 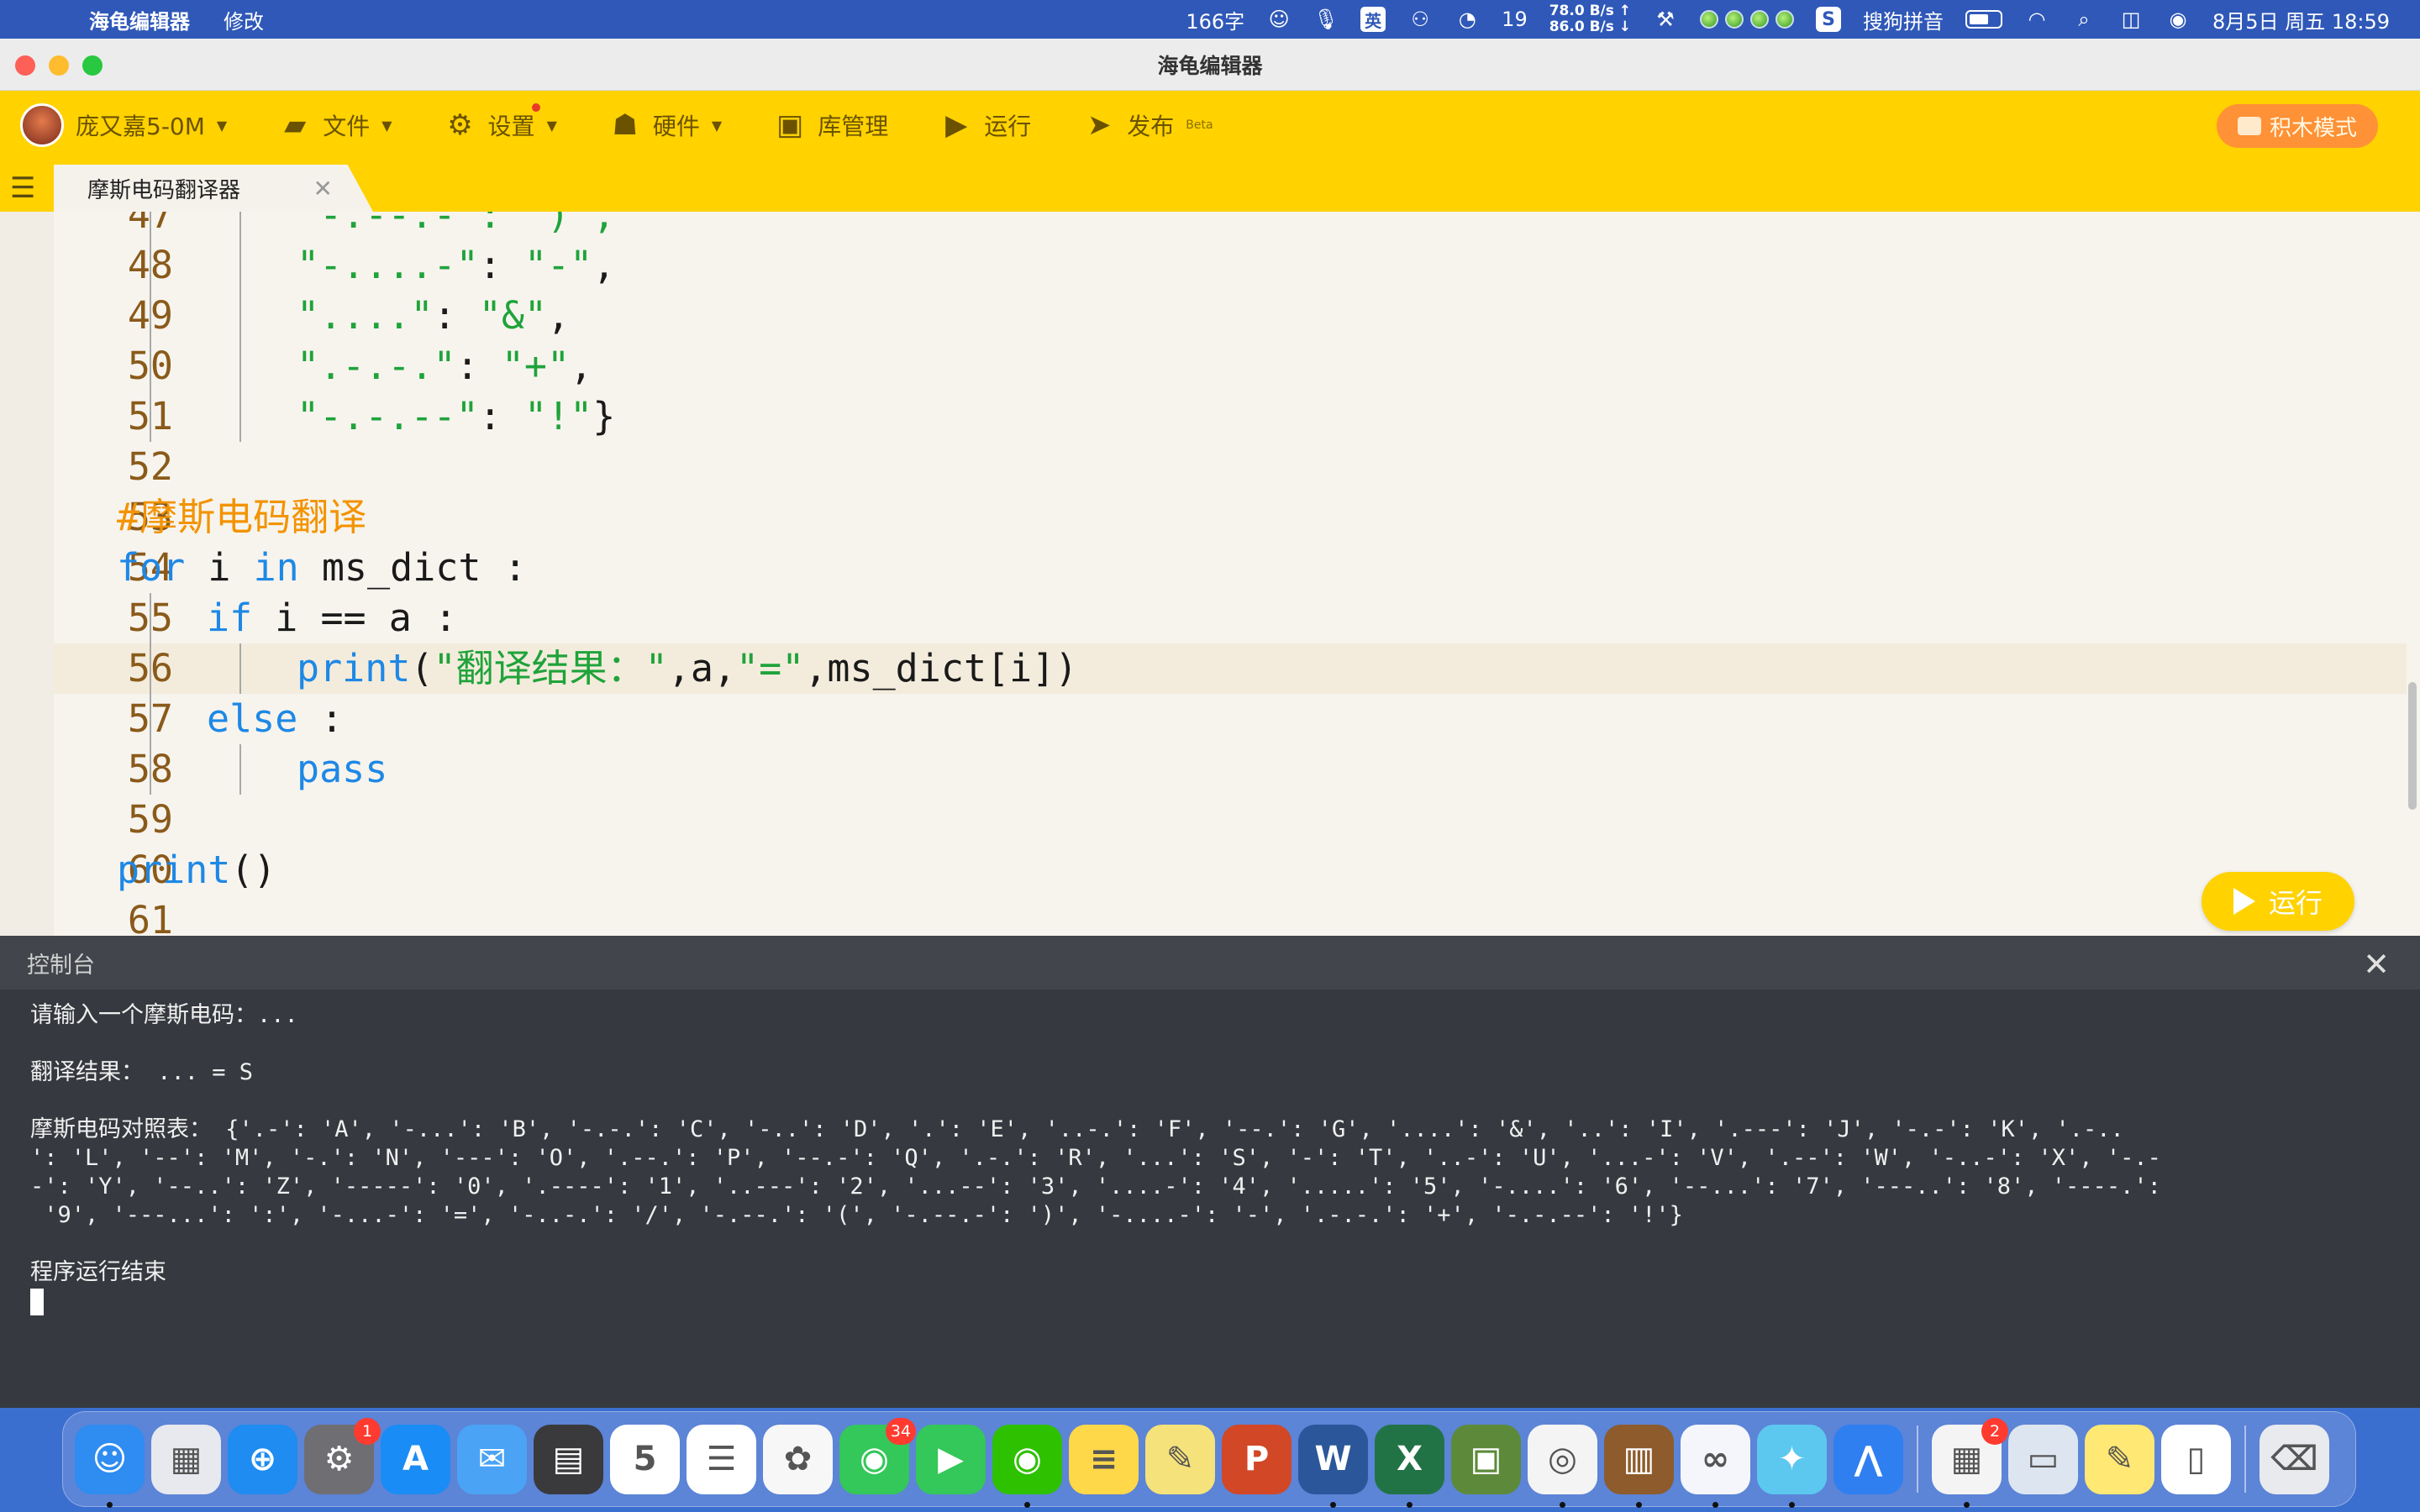 What do you see at coordinates (951, 1459) in the screenshot?
I see `dock-facetime-icon: ▶` at bounding box center [951, 1459].